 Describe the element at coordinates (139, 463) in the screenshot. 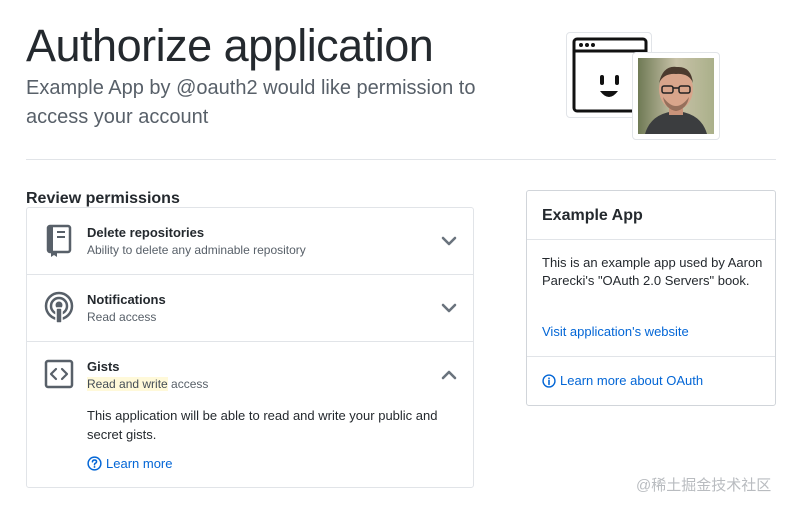

I see `learn-more-label: Learn more` at that location.